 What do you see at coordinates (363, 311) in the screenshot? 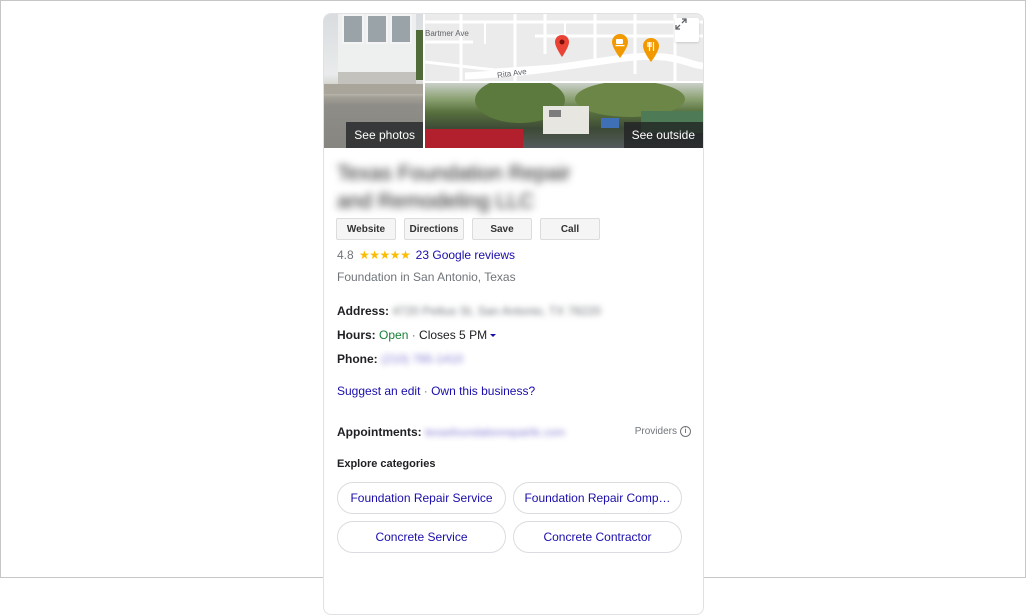
I see `address-label: Address:` at bounding box center [363, 311].